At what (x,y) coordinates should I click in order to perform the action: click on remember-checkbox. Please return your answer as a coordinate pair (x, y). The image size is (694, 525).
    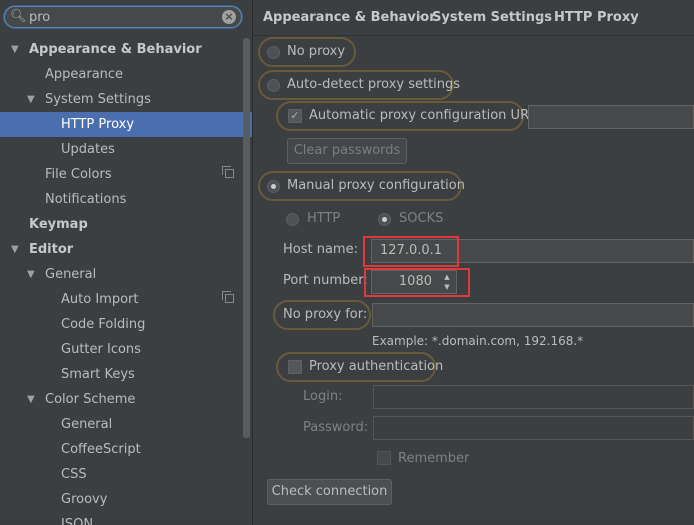
    Looking at the image, I should click on (384, 458).